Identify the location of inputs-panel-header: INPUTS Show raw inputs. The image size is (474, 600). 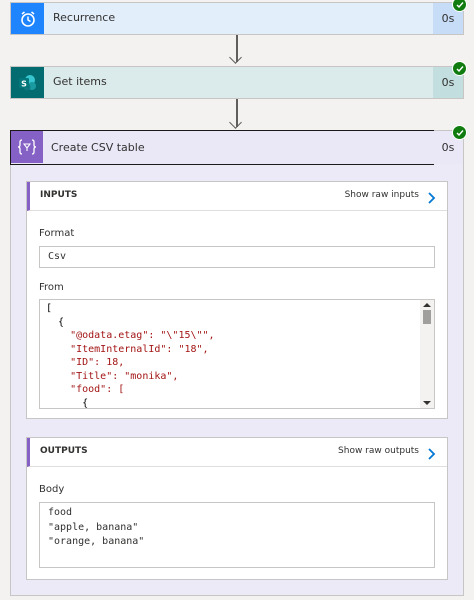
(237, 196).